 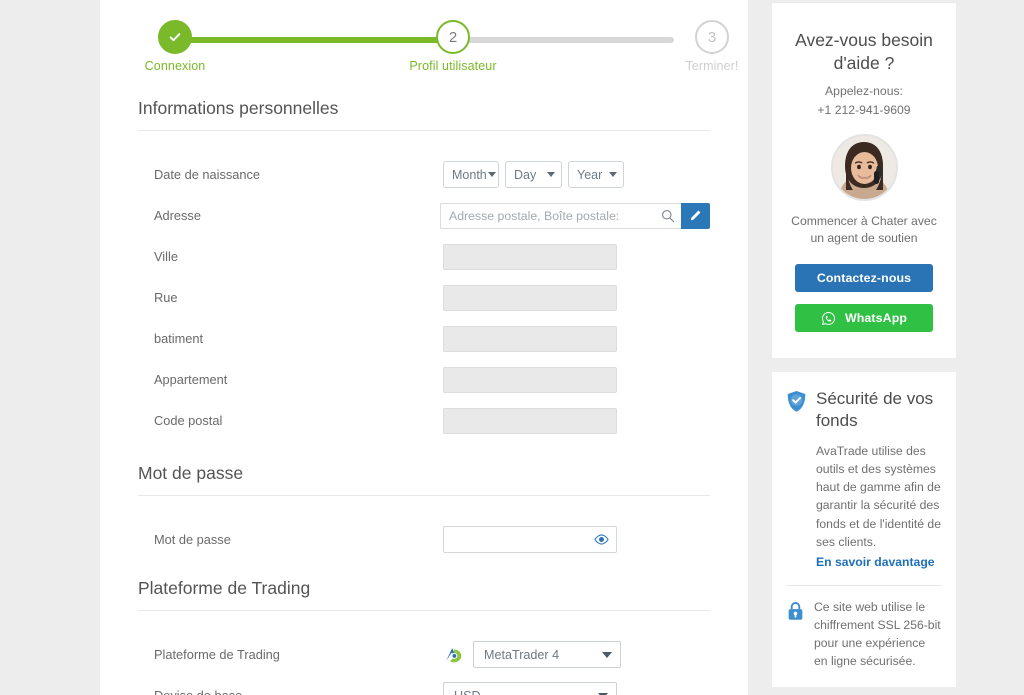 What do you see at coordinates (601, 539) in the screenshot?
I see `eye-icon` at bounding box center [601, 539].